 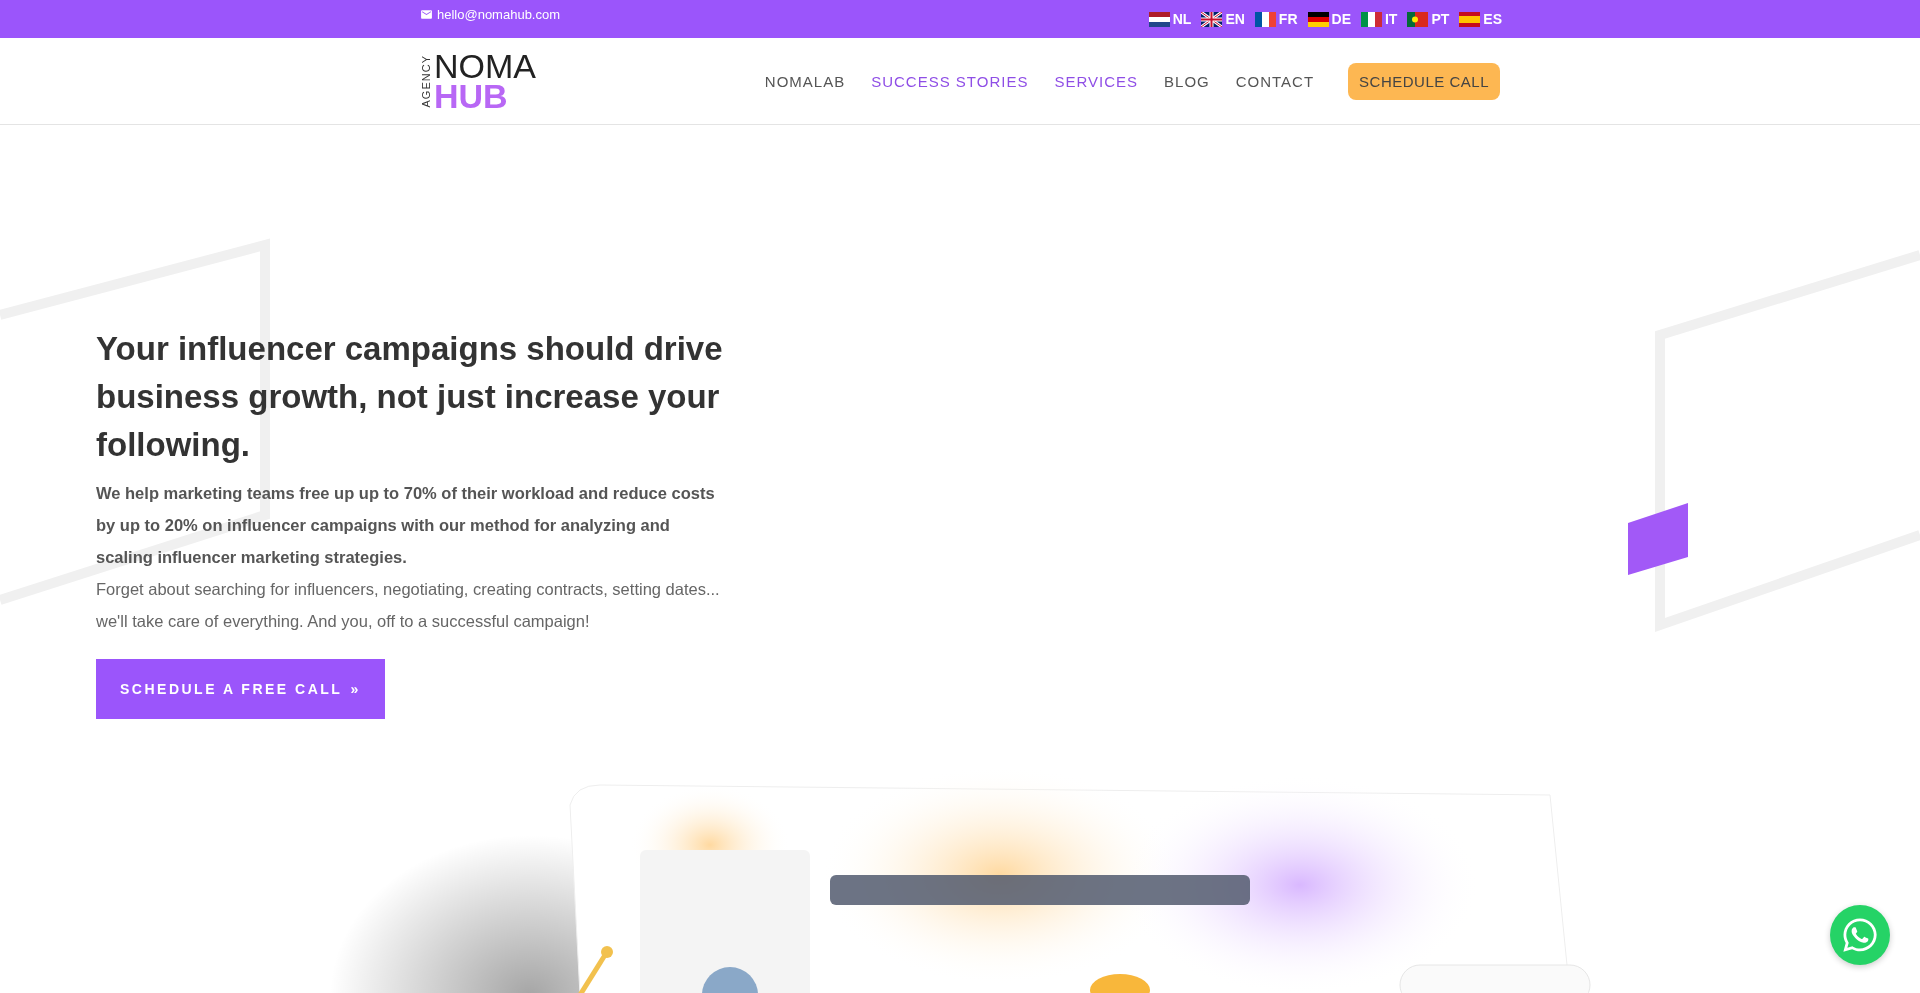 I want to click on language-link: EN, so click(x=1223, y=19).